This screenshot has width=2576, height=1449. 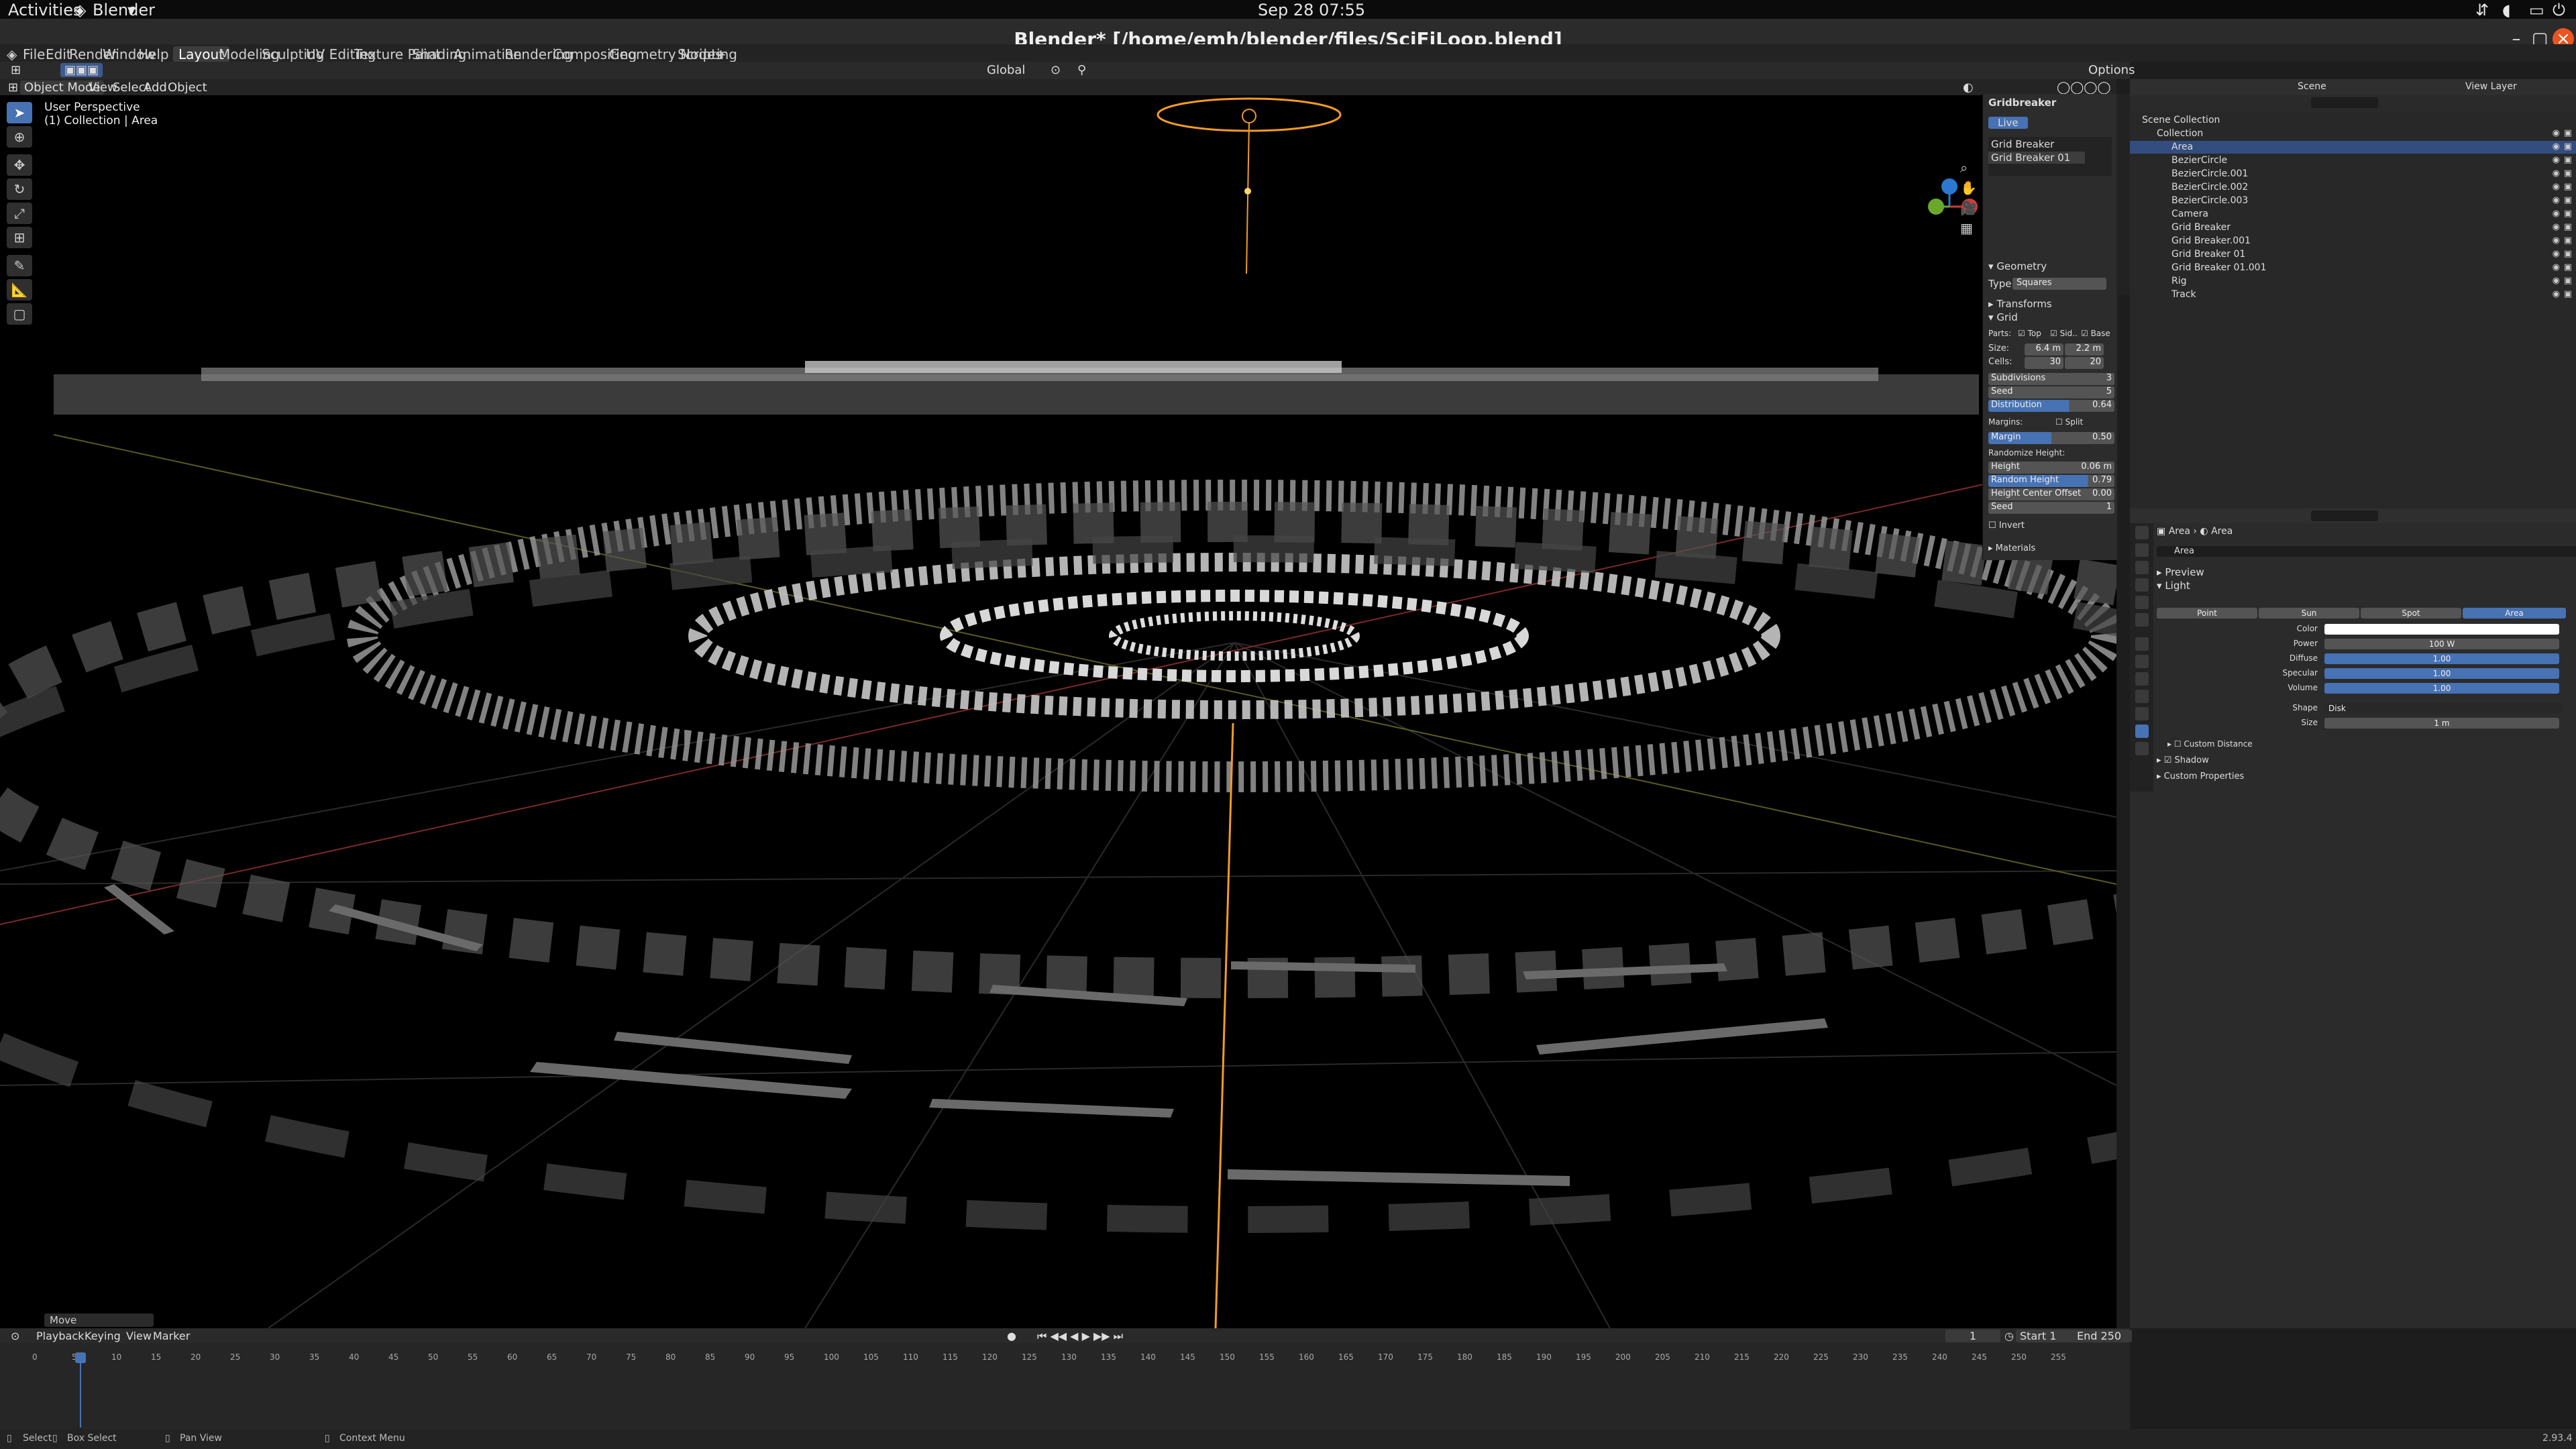 I want to click on specular-slider: 1.00, so click(x=2441, y=673).